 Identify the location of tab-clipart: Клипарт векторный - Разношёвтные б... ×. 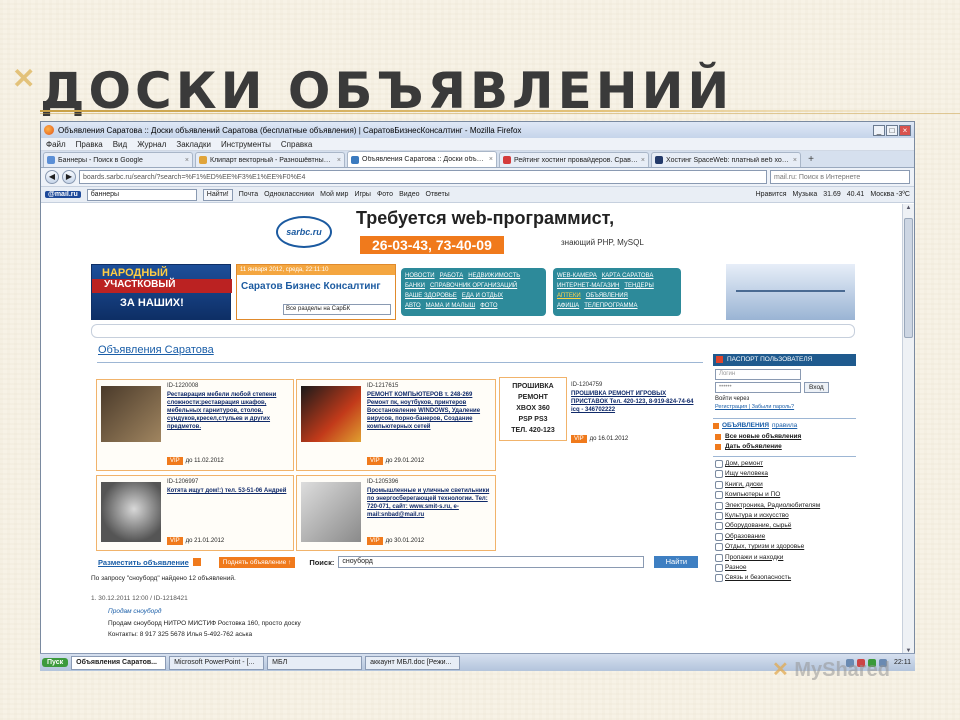
(270, 159).